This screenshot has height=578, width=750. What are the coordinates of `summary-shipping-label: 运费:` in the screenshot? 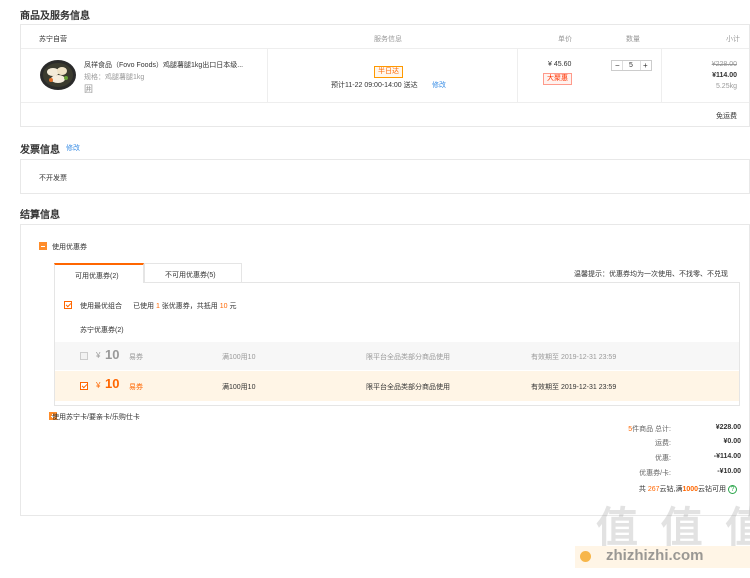 It's located at (663, 443).